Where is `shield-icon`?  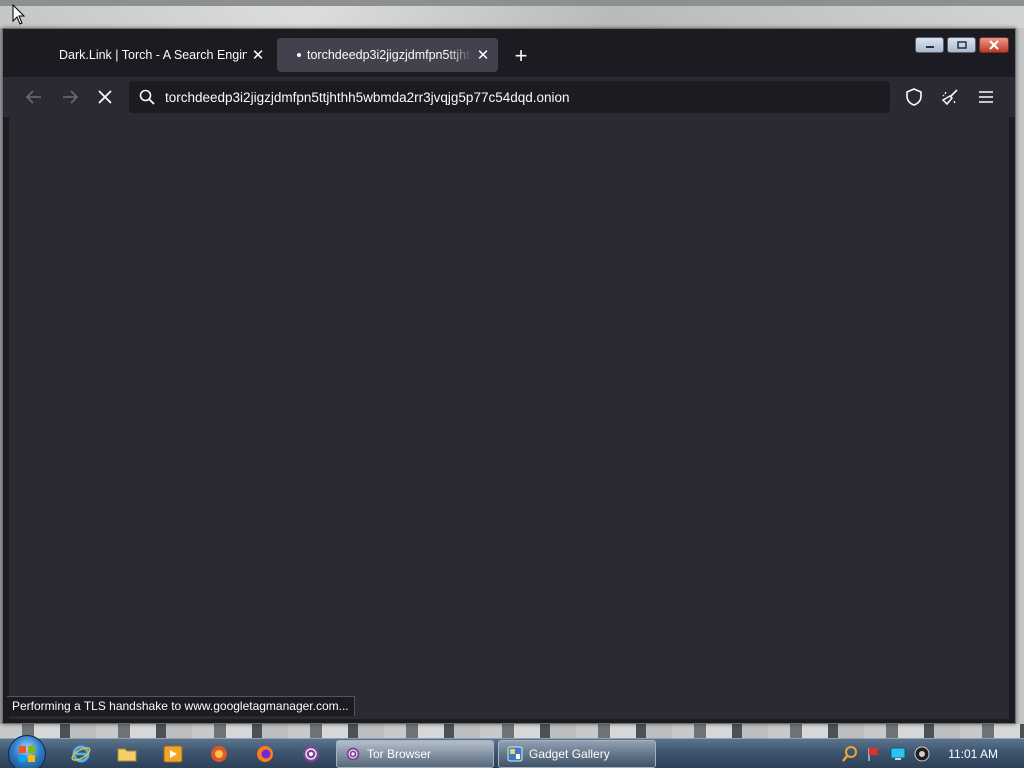 shield-icon is located at coordinates (914, 97).